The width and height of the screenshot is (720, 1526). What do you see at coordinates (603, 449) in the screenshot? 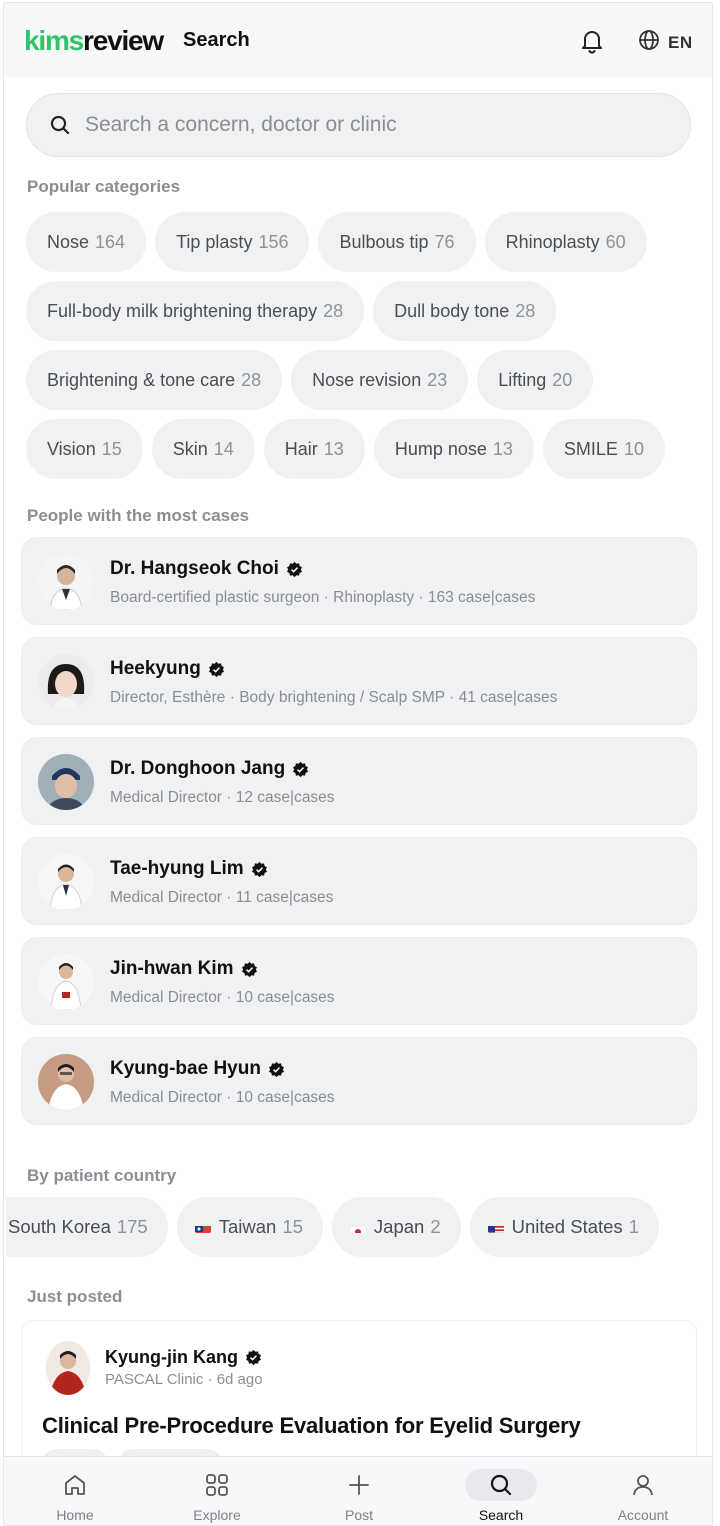
I see `category-chip: SMILE 10` at bounding box center [603, 449].